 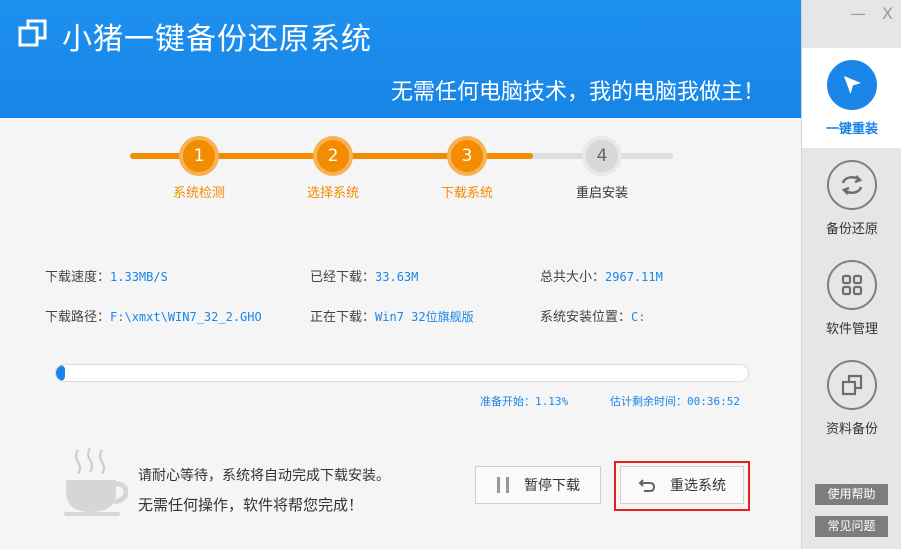 I want to click on sidebar-nav: 一键重装 备份还原 软件管理 资料备份, so click(x=851, y=248).